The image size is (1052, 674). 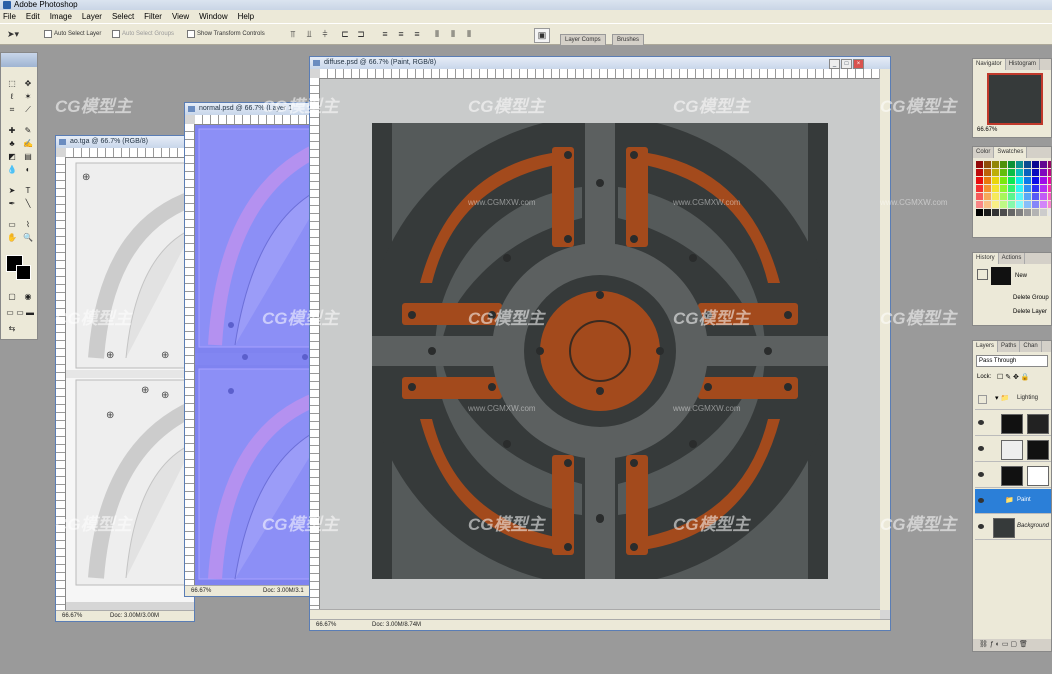 What do you see at coordinates (23, 272) in the screenshot?
I see `background-color-swatch` at bounding box center [23, 272].